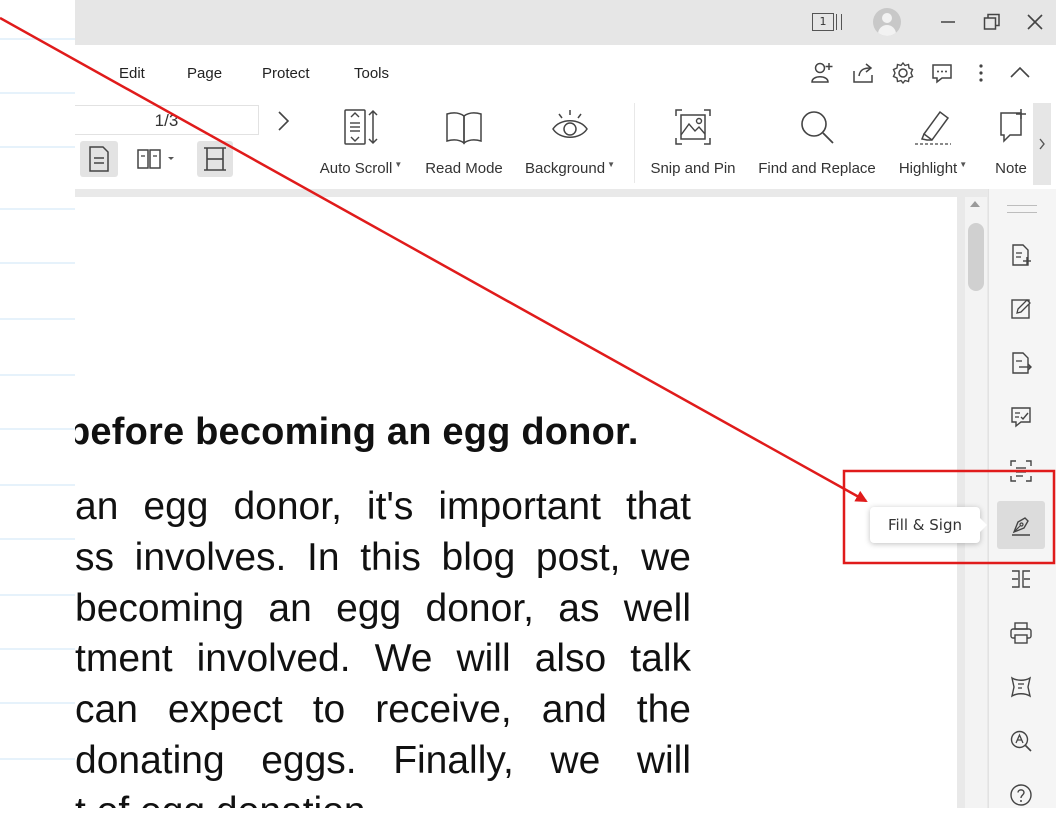  I want to click on page-number-field: 1/3, so click(167, 120).